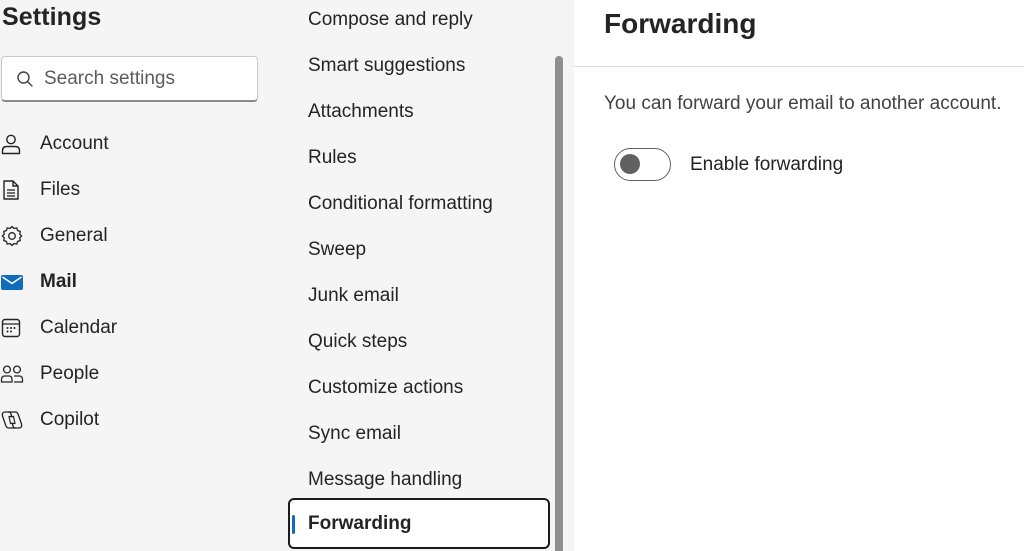 The height and width of the screenshot is (551, 1024). What do you see at coordinates (12, 328) in the screenshot?
I see `calendar-icon` at bounding box center [12, 328].